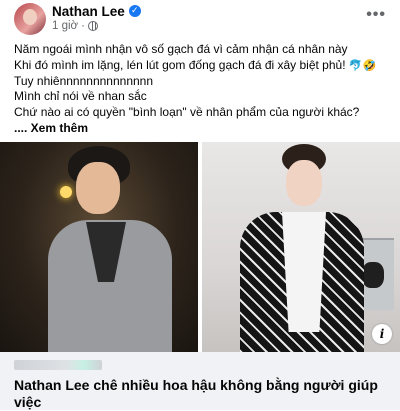 This screenshot has height=411, width=400. I want to click on post-time: 1 giờ, so click(65, 26).